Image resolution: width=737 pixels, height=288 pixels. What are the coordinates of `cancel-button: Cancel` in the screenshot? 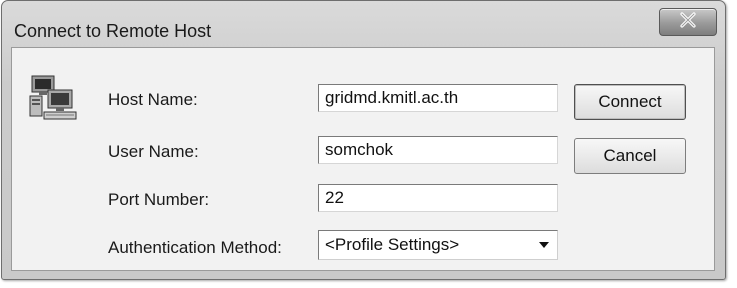 It's located at (630, 156).